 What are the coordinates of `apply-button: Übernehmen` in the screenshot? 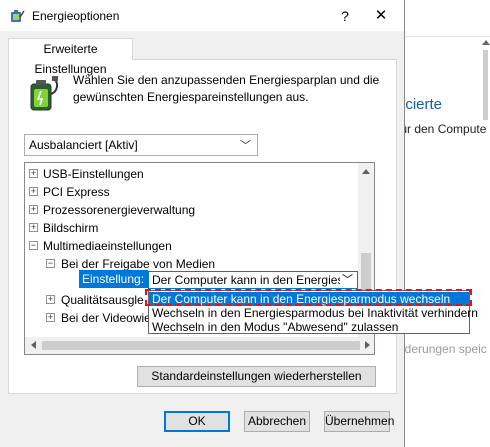 It's located at (359, 421).